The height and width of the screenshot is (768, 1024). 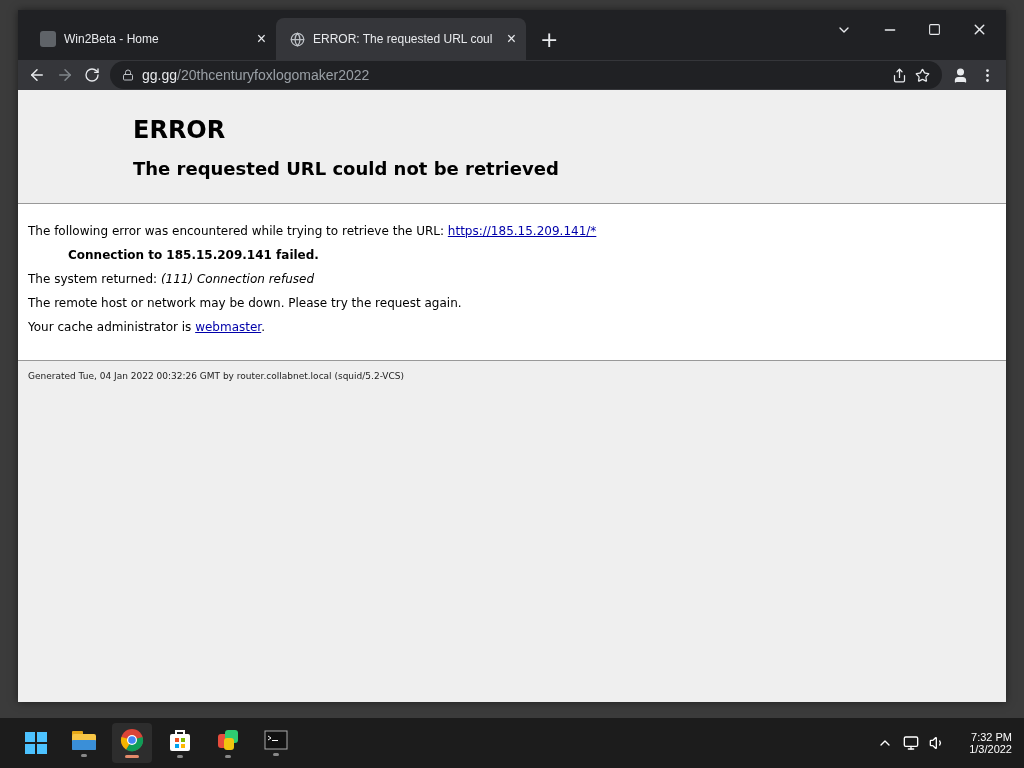 What do you see at coordinates (48, 39) in the screenshot?
I see `favicon-icon` at bounding box center [48, 39].